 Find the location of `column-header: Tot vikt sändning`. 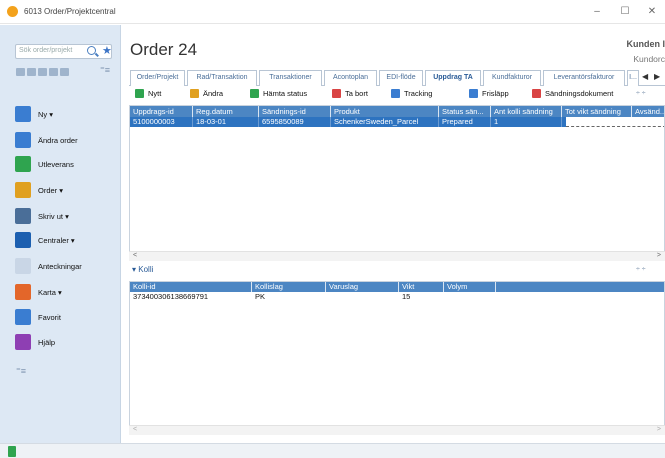

column-header: Tot vikt sändning is located at coordinates (597, 111).